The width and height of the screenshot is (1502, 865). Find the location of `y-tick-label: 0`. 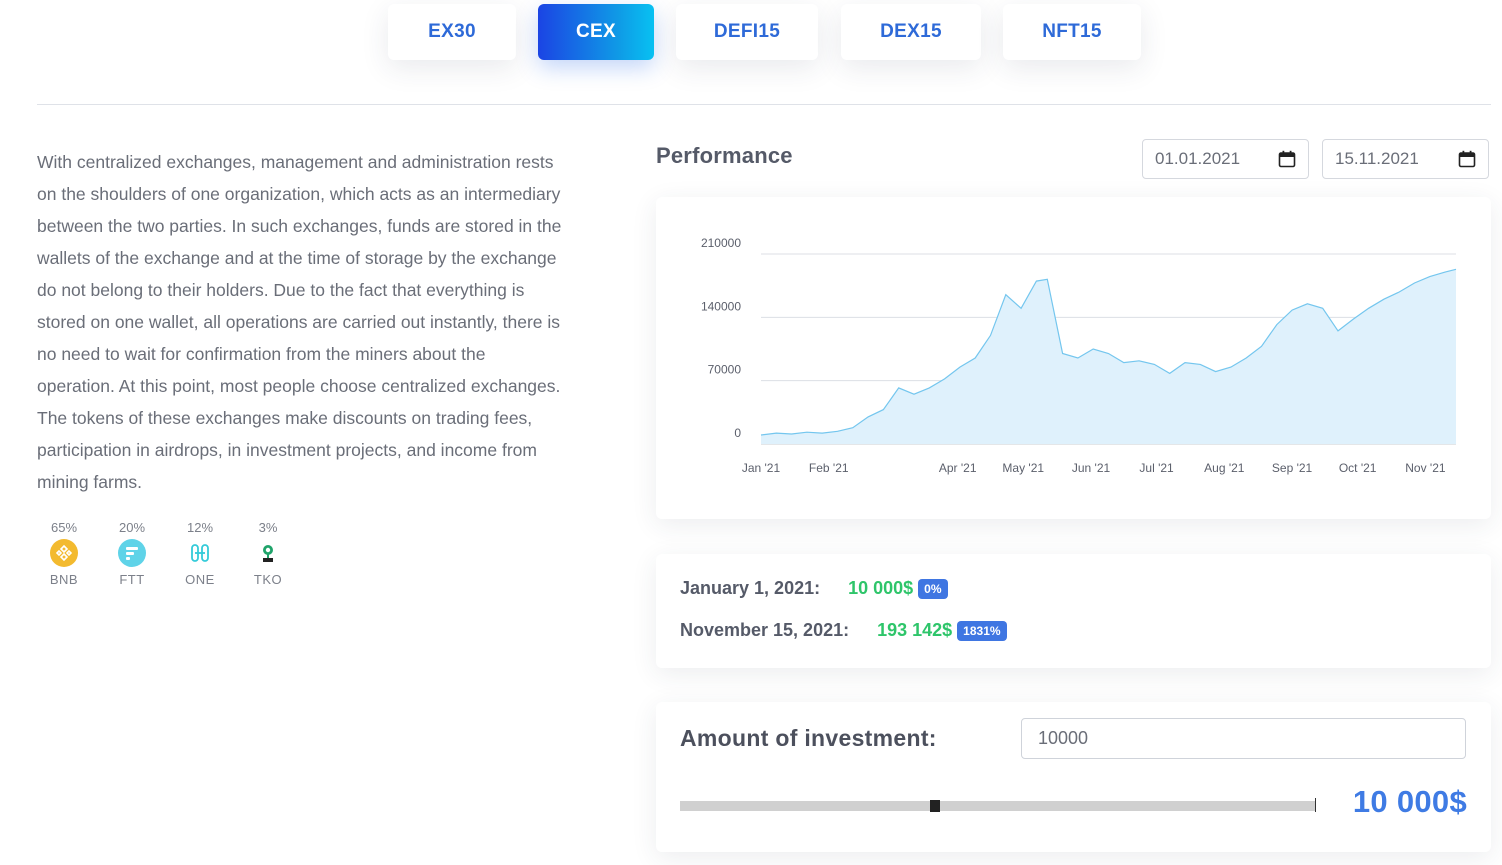

y-tick-label: 0 is located at coordinates (737, 433).